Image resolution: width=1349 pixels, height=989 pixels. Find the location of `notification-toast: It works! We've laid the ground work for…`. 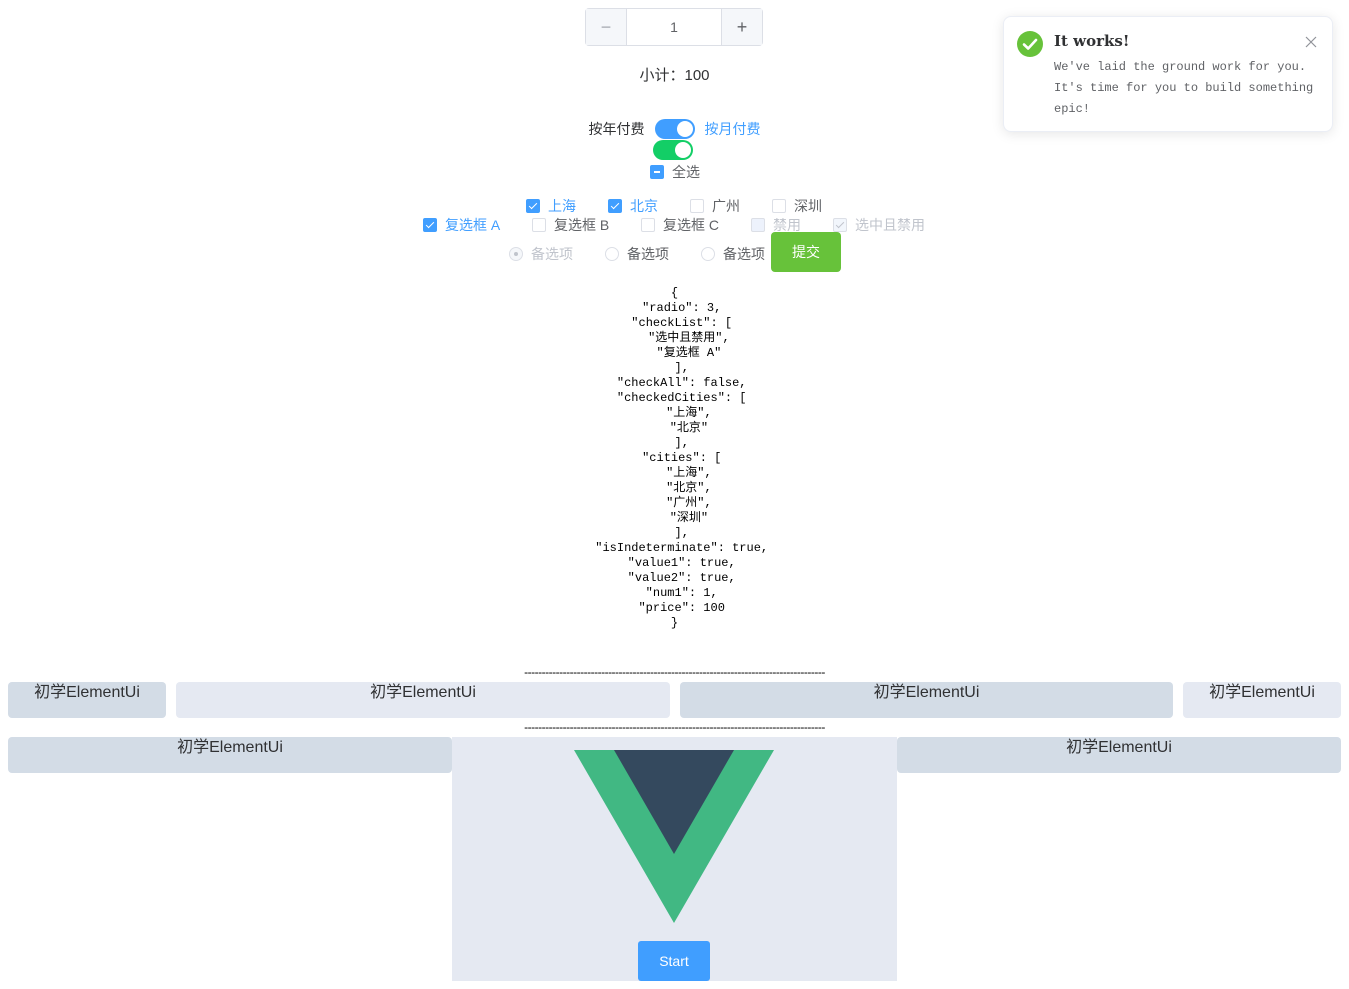

notification-toast: It works! We've laid the ground work for… is located at coordinates (1168, 74).